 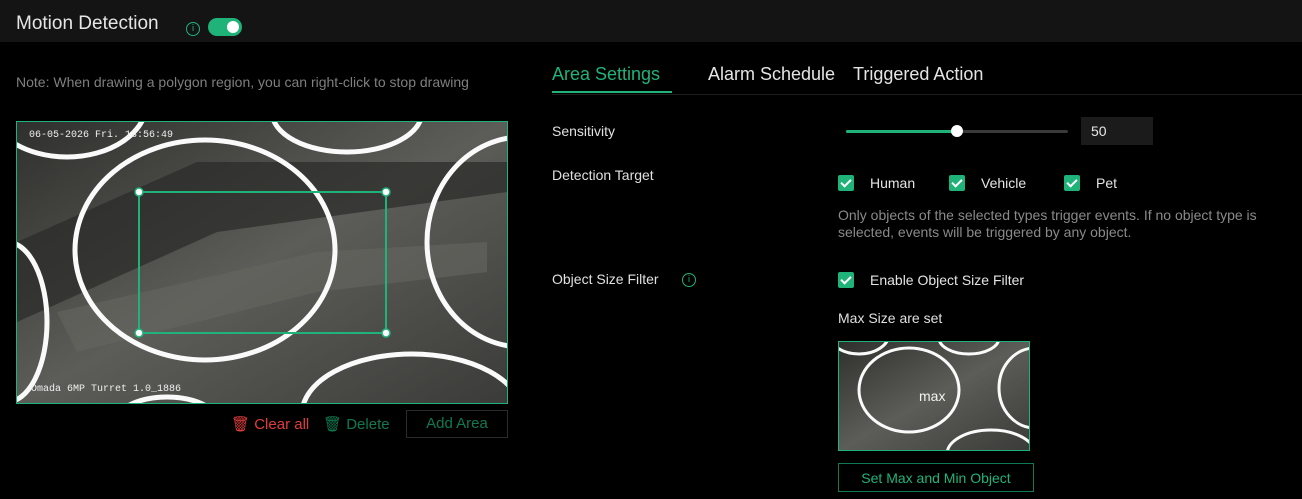 I want to click on detection-target-label: Detection Target, so click(x=603, y=175).